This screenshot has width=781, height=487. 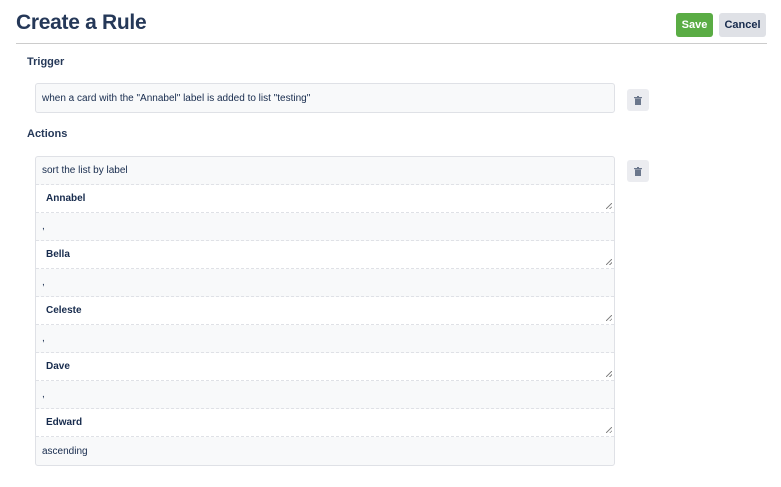 I want to click on action-text: sort the list by label, so click(x=325, y=171).